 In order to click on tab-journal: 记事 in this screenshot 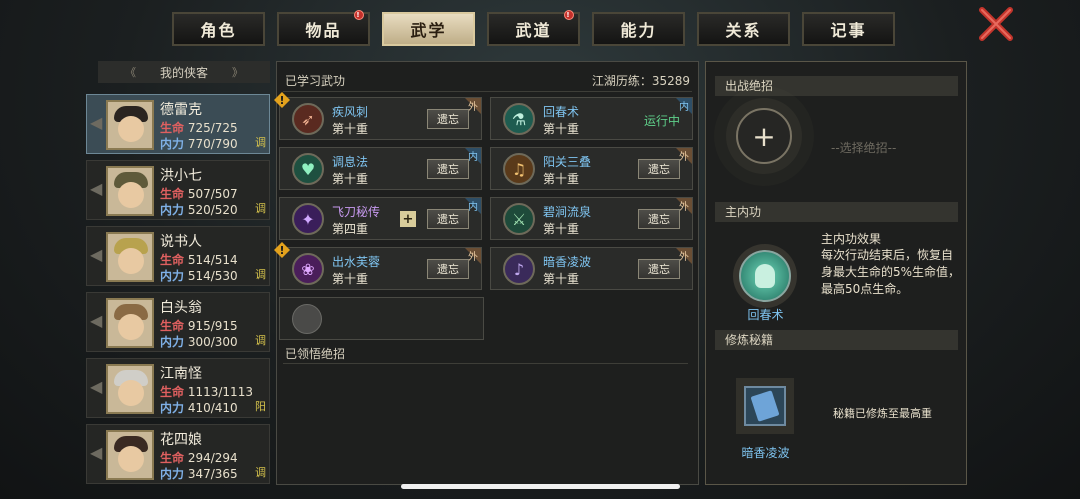, I will do `click(848, 29)`.